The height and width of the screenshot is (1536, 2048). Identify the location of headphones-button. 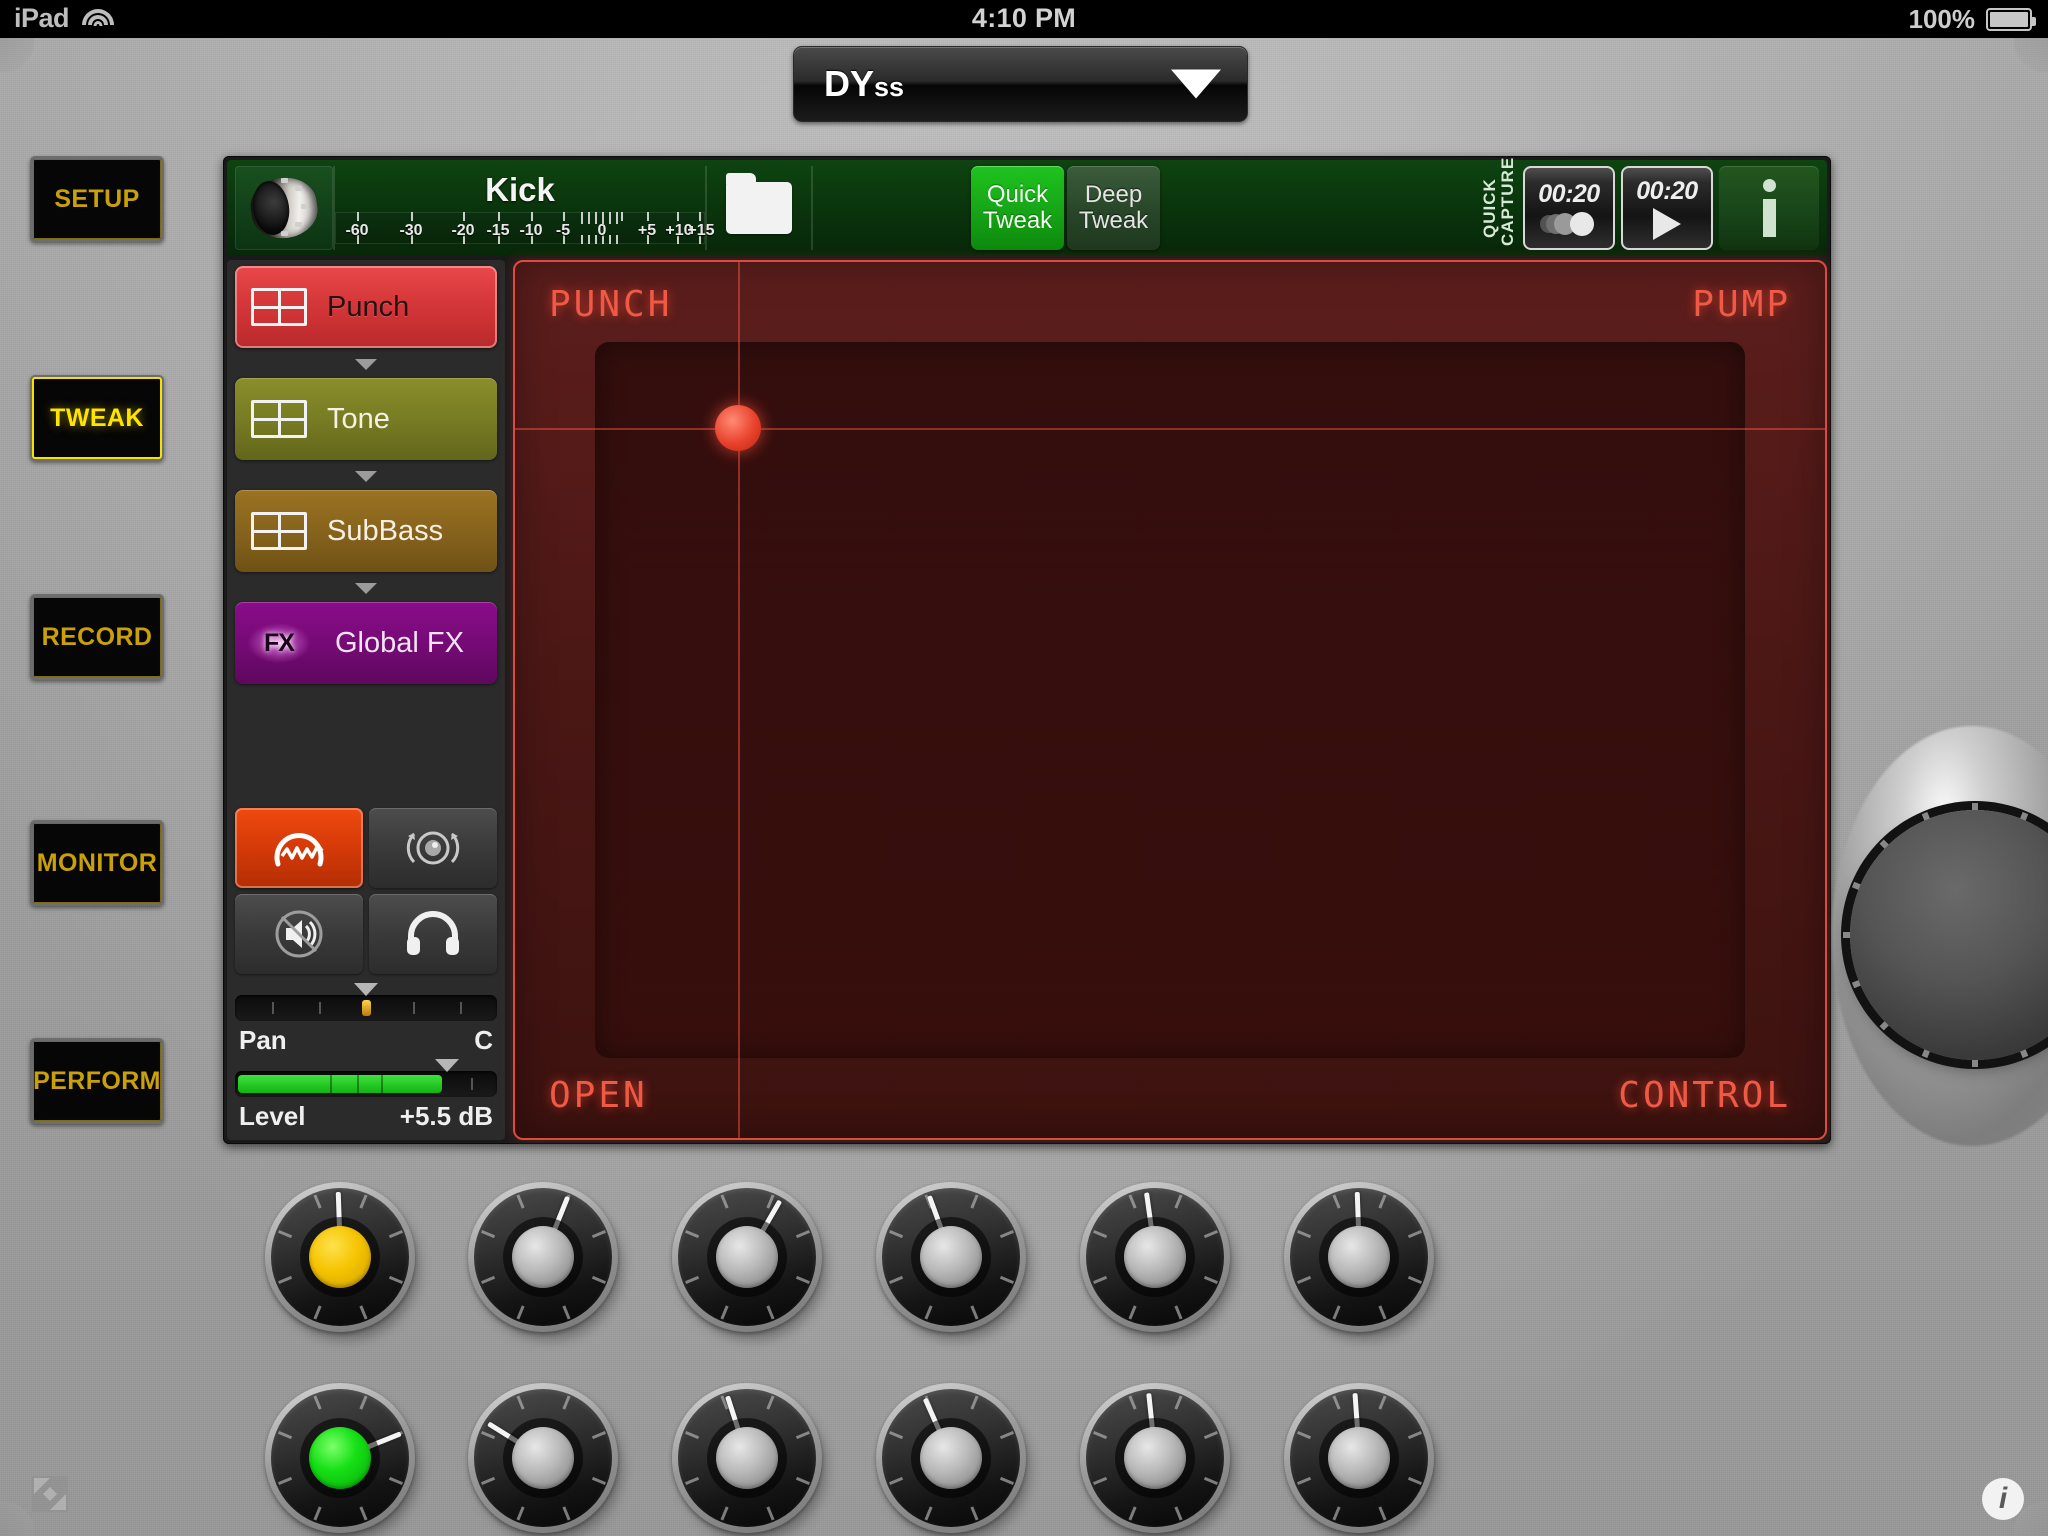
(433, 934).